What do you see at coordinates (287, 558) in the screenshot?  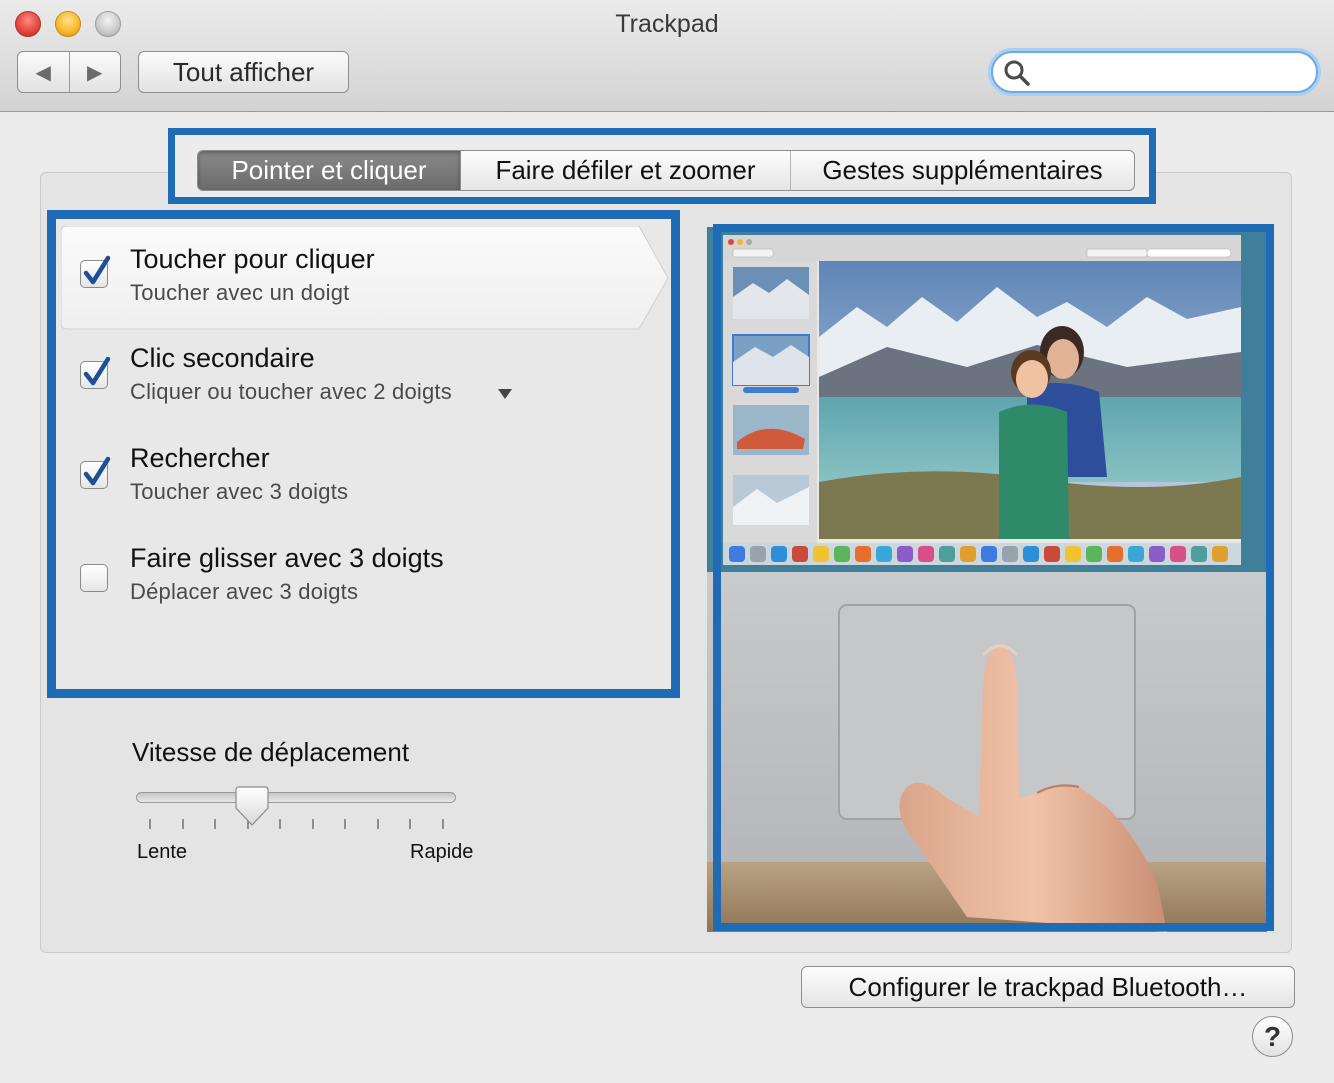 I see `option-title: Faire glisser avec 3 doigts` at bounding box center [287, 558].